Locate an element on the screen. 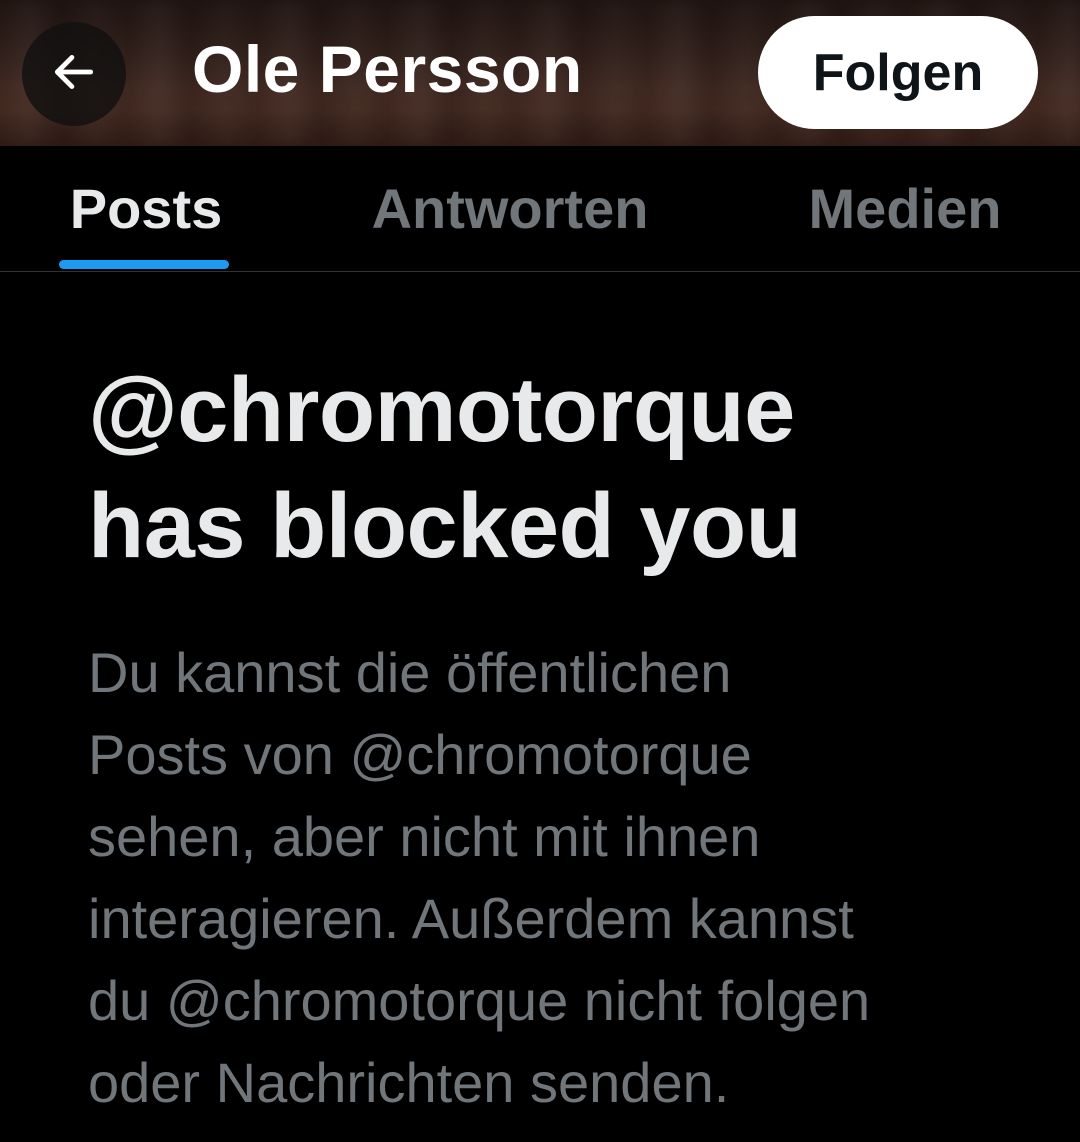 The height and width of the screenshot is (1142, 1080). description-line: Posts von @chromotorque is located at coordinates (420, 754).